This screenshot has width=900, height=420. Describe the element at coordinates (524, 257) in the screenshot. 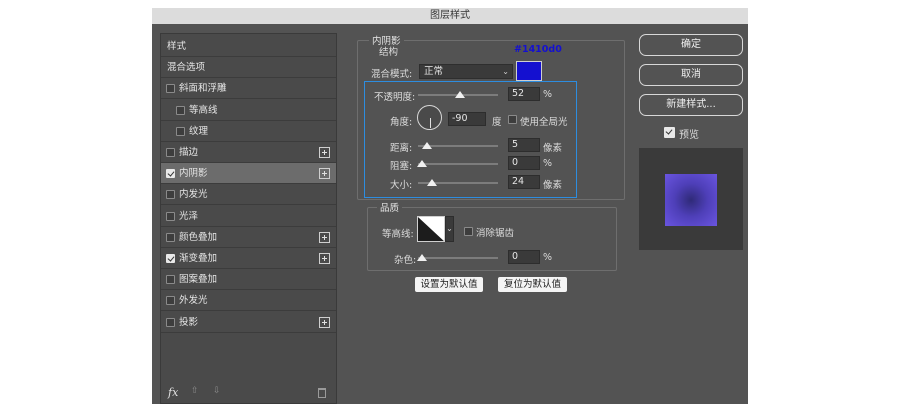

I see `noise-input: 0` at that location.